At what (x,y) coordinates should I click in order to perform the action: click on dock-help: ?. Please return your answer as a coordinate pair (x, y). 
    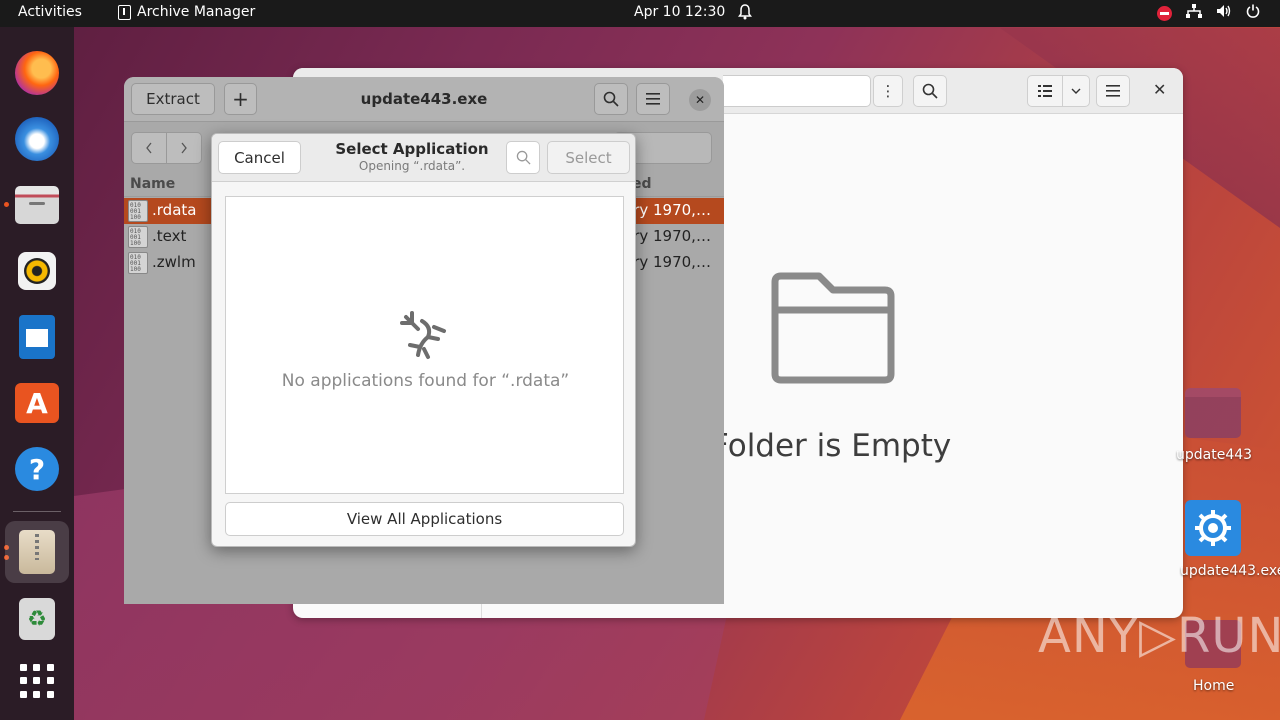
    Looking at the image, I should click on (37, 469).